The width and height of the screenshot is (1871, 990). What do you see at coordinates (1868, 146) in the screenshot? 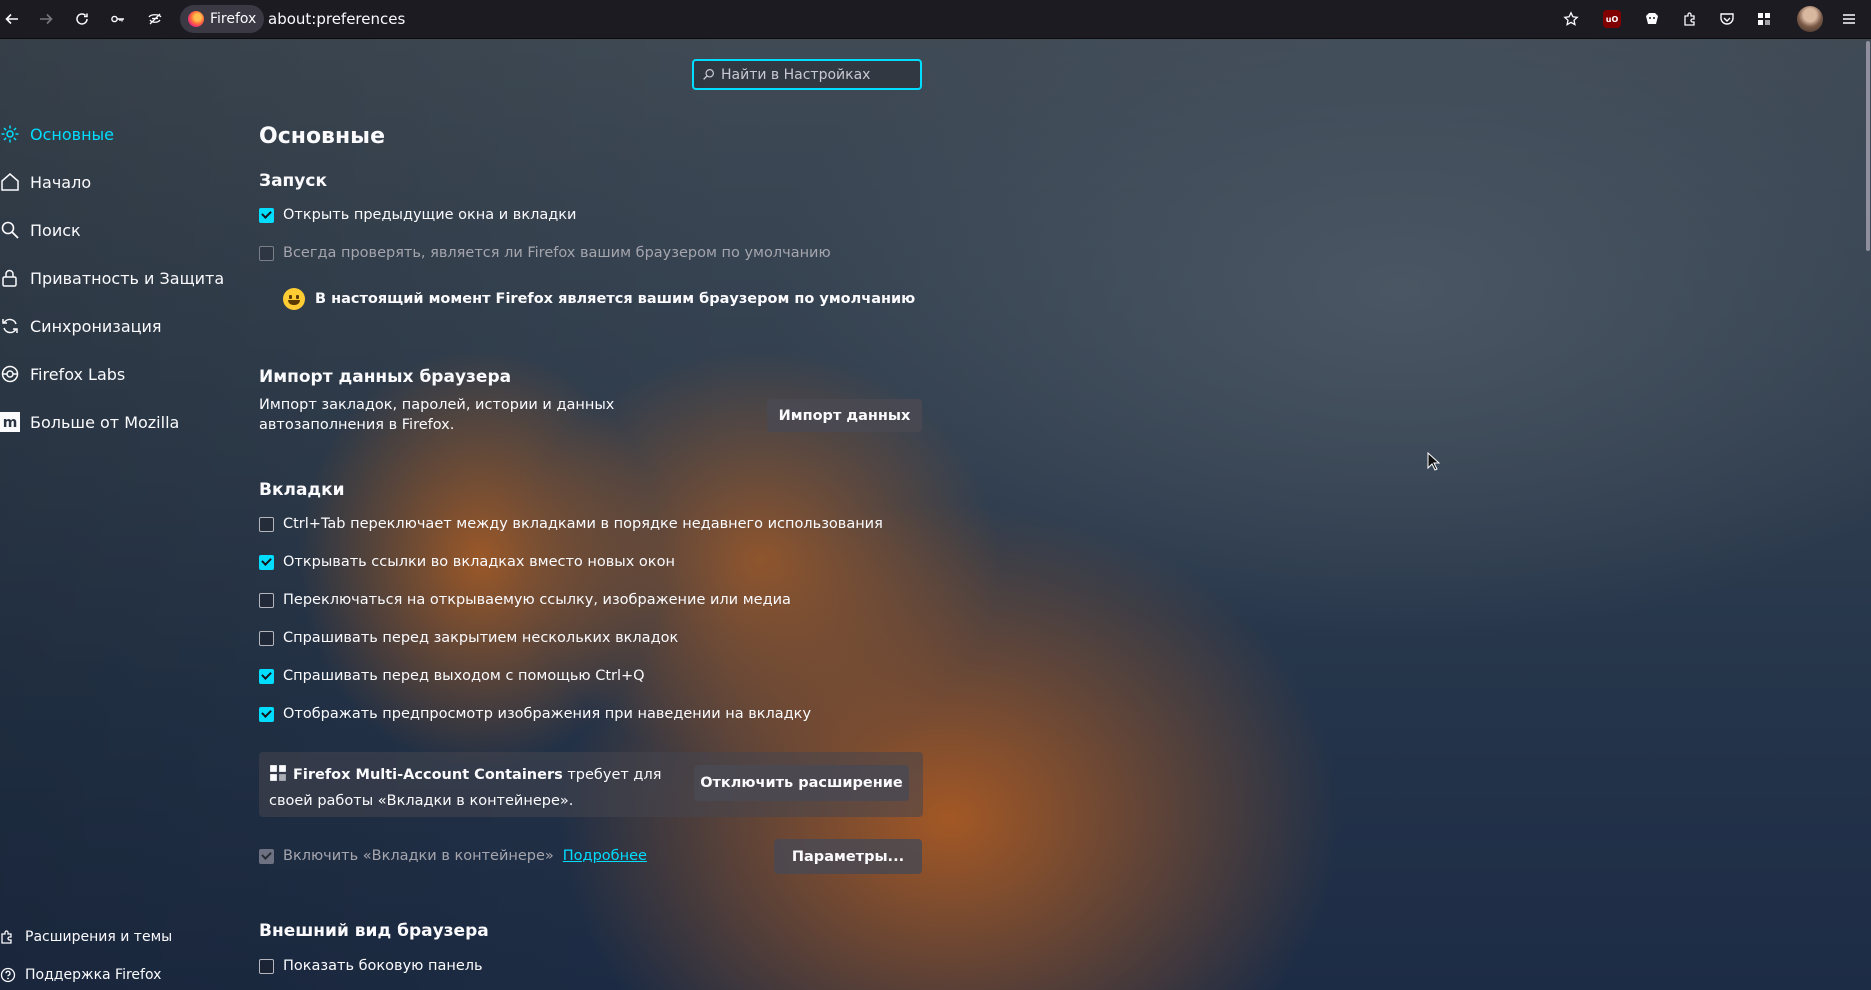
I see `scrollbar-thumb` at bounding box center [1868, 146].